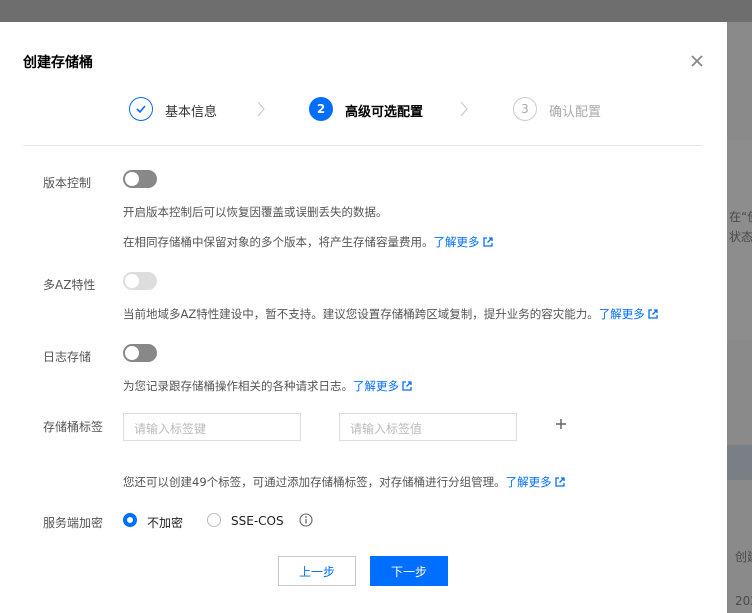 The height and width of the screenshot is (613, 752). What do you see at coordinates (384, 112) in the screenshot?
I see `step-2-label: 高级可选配置` at bounding box center [384, 112].